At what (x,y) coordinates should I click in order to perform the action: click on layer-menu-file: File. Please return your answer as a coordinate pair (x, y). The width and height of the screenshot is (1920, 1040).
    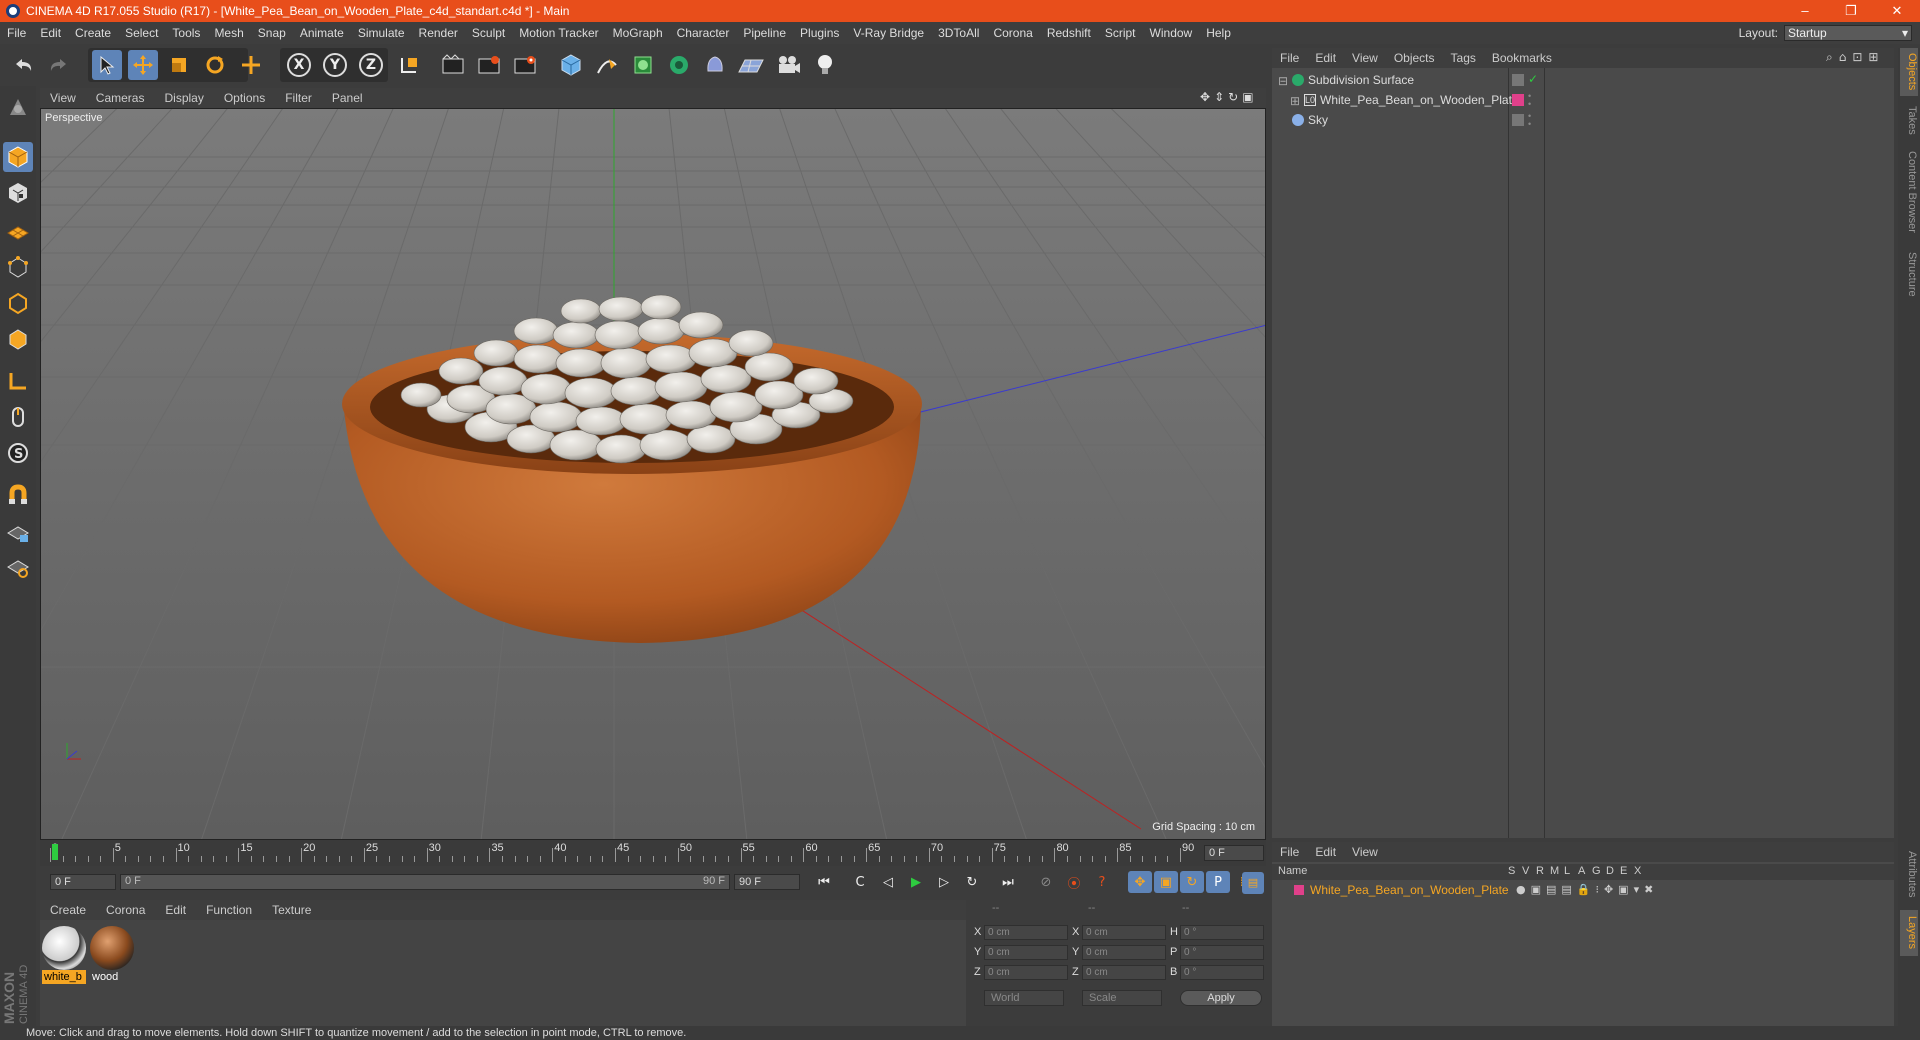
    Looking at the image, I should click on (1289, 852).